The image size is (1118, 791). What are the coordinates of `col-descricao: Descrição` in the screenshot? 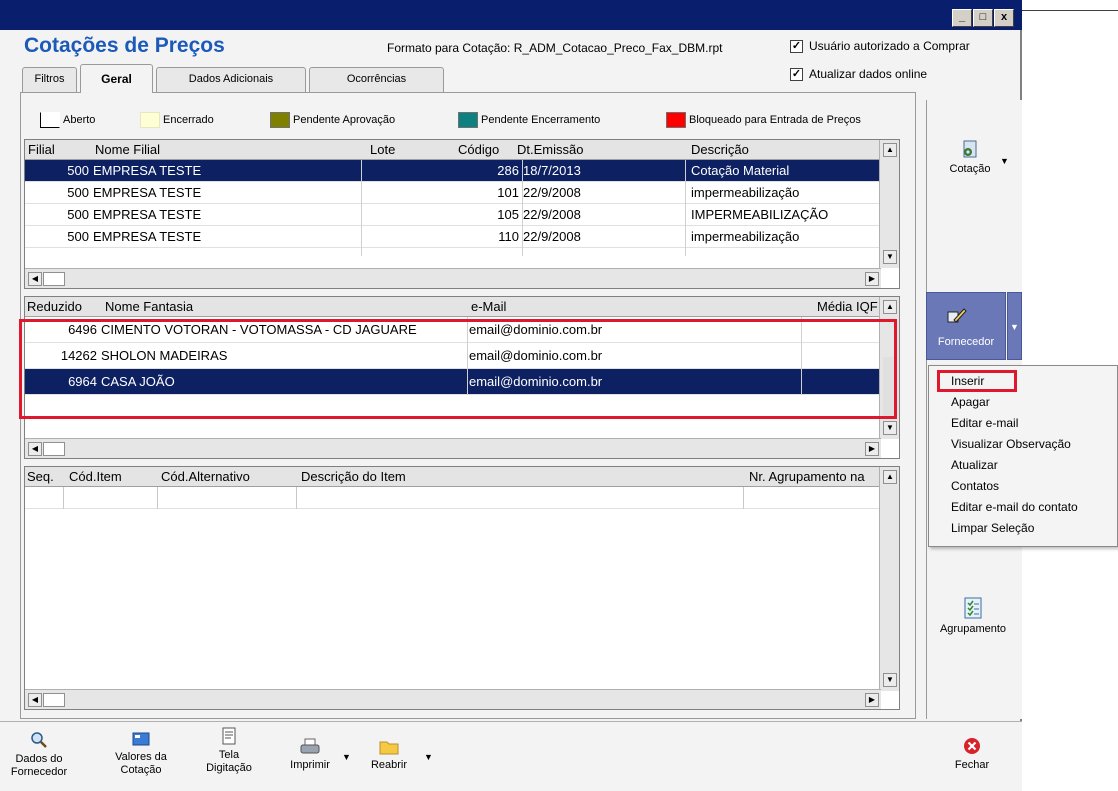 It's located at (720, 149).